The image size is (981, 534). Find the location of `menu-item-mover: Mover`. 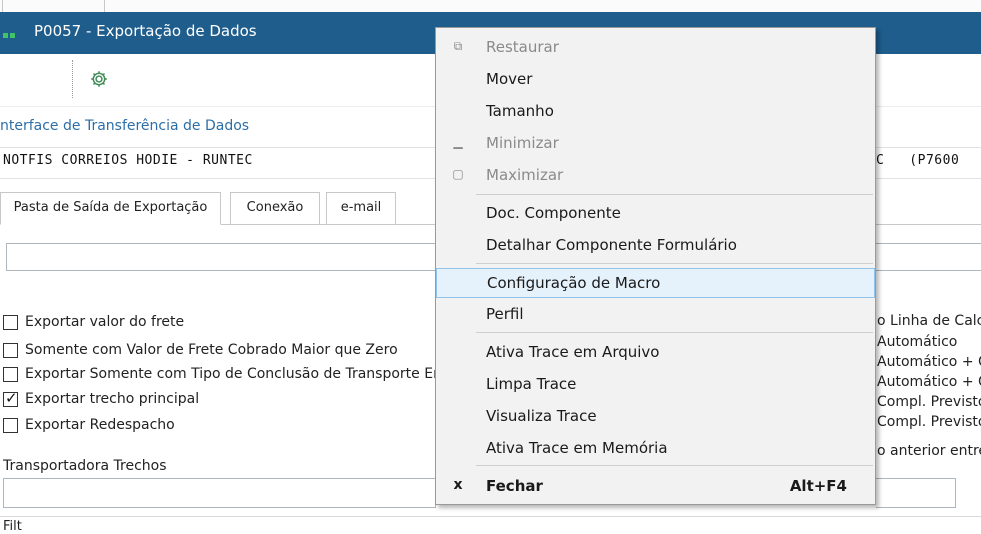

menu-item-mover: Mover is located at coordinates (655, 79).